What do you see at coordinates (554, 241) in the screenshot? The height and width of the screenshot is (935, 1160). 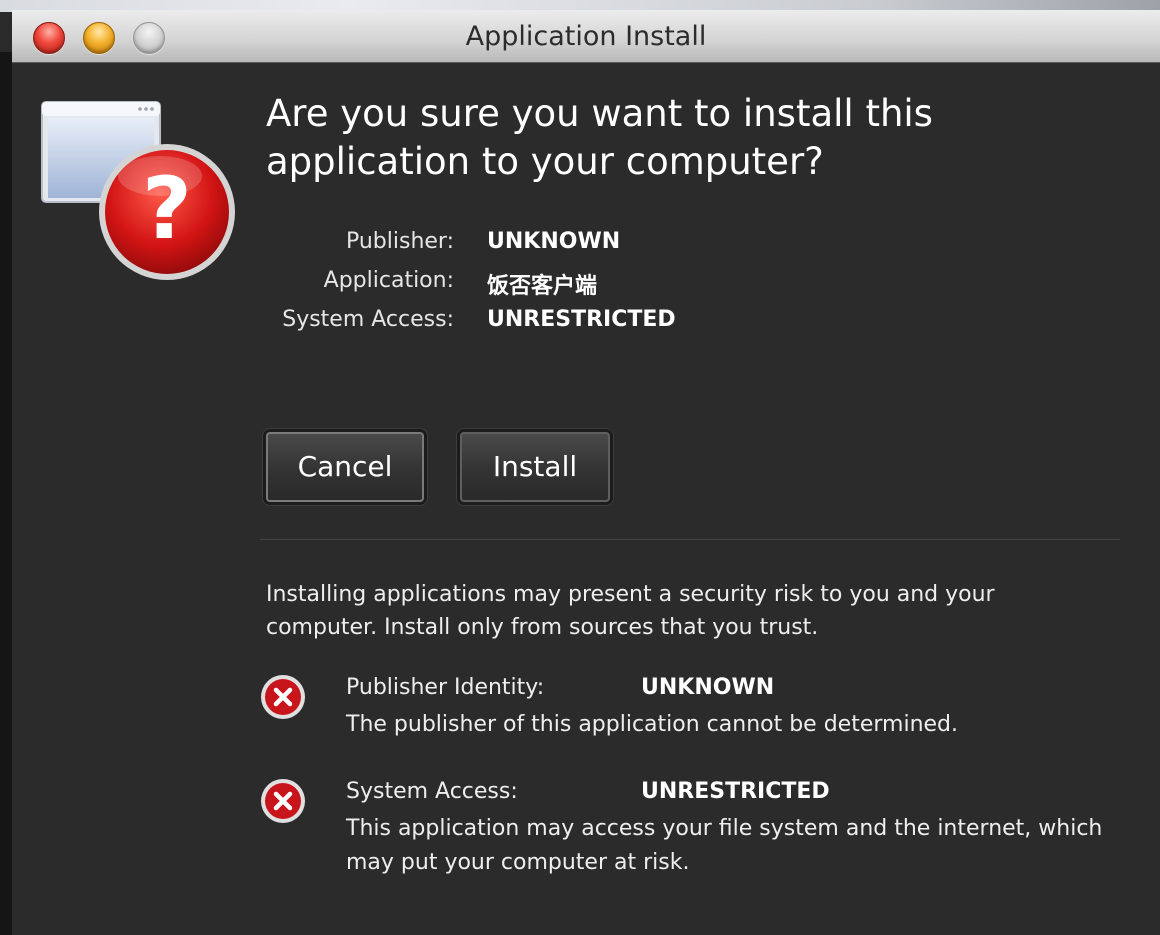 I see `publisher-value: UNKNOWN` at bounding box center [554, 241].